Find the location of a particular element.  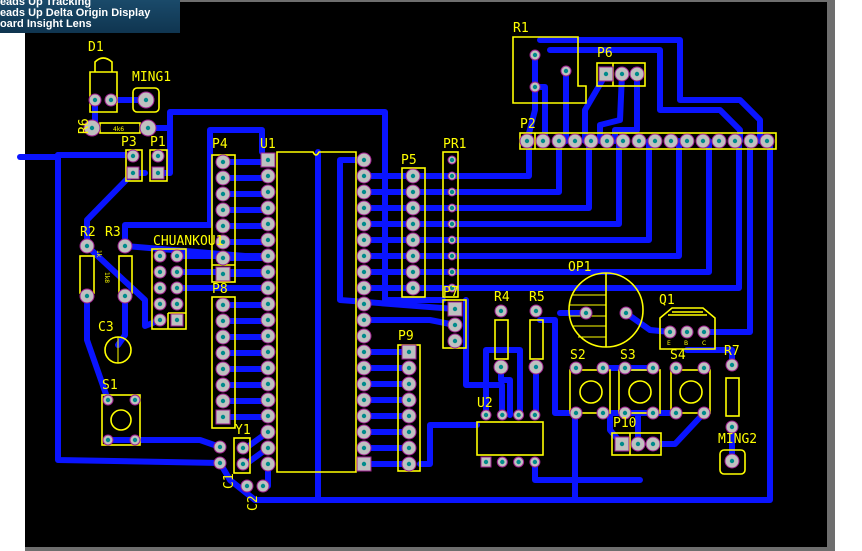

label-c2: C2 is located at coordinates (253, 503).